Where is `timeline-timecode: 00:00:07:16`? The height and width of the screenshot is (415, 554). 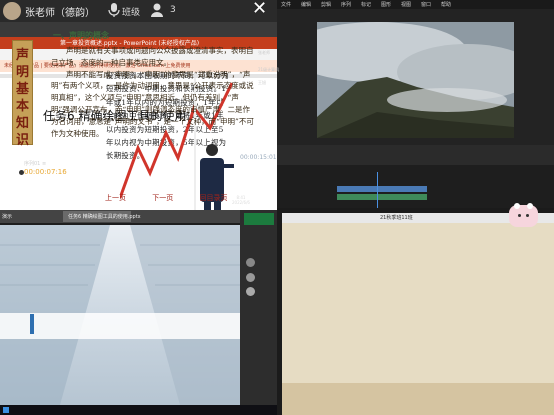 timeline-timecode: 00:00:07:16 is located at coordinates (45, 172).